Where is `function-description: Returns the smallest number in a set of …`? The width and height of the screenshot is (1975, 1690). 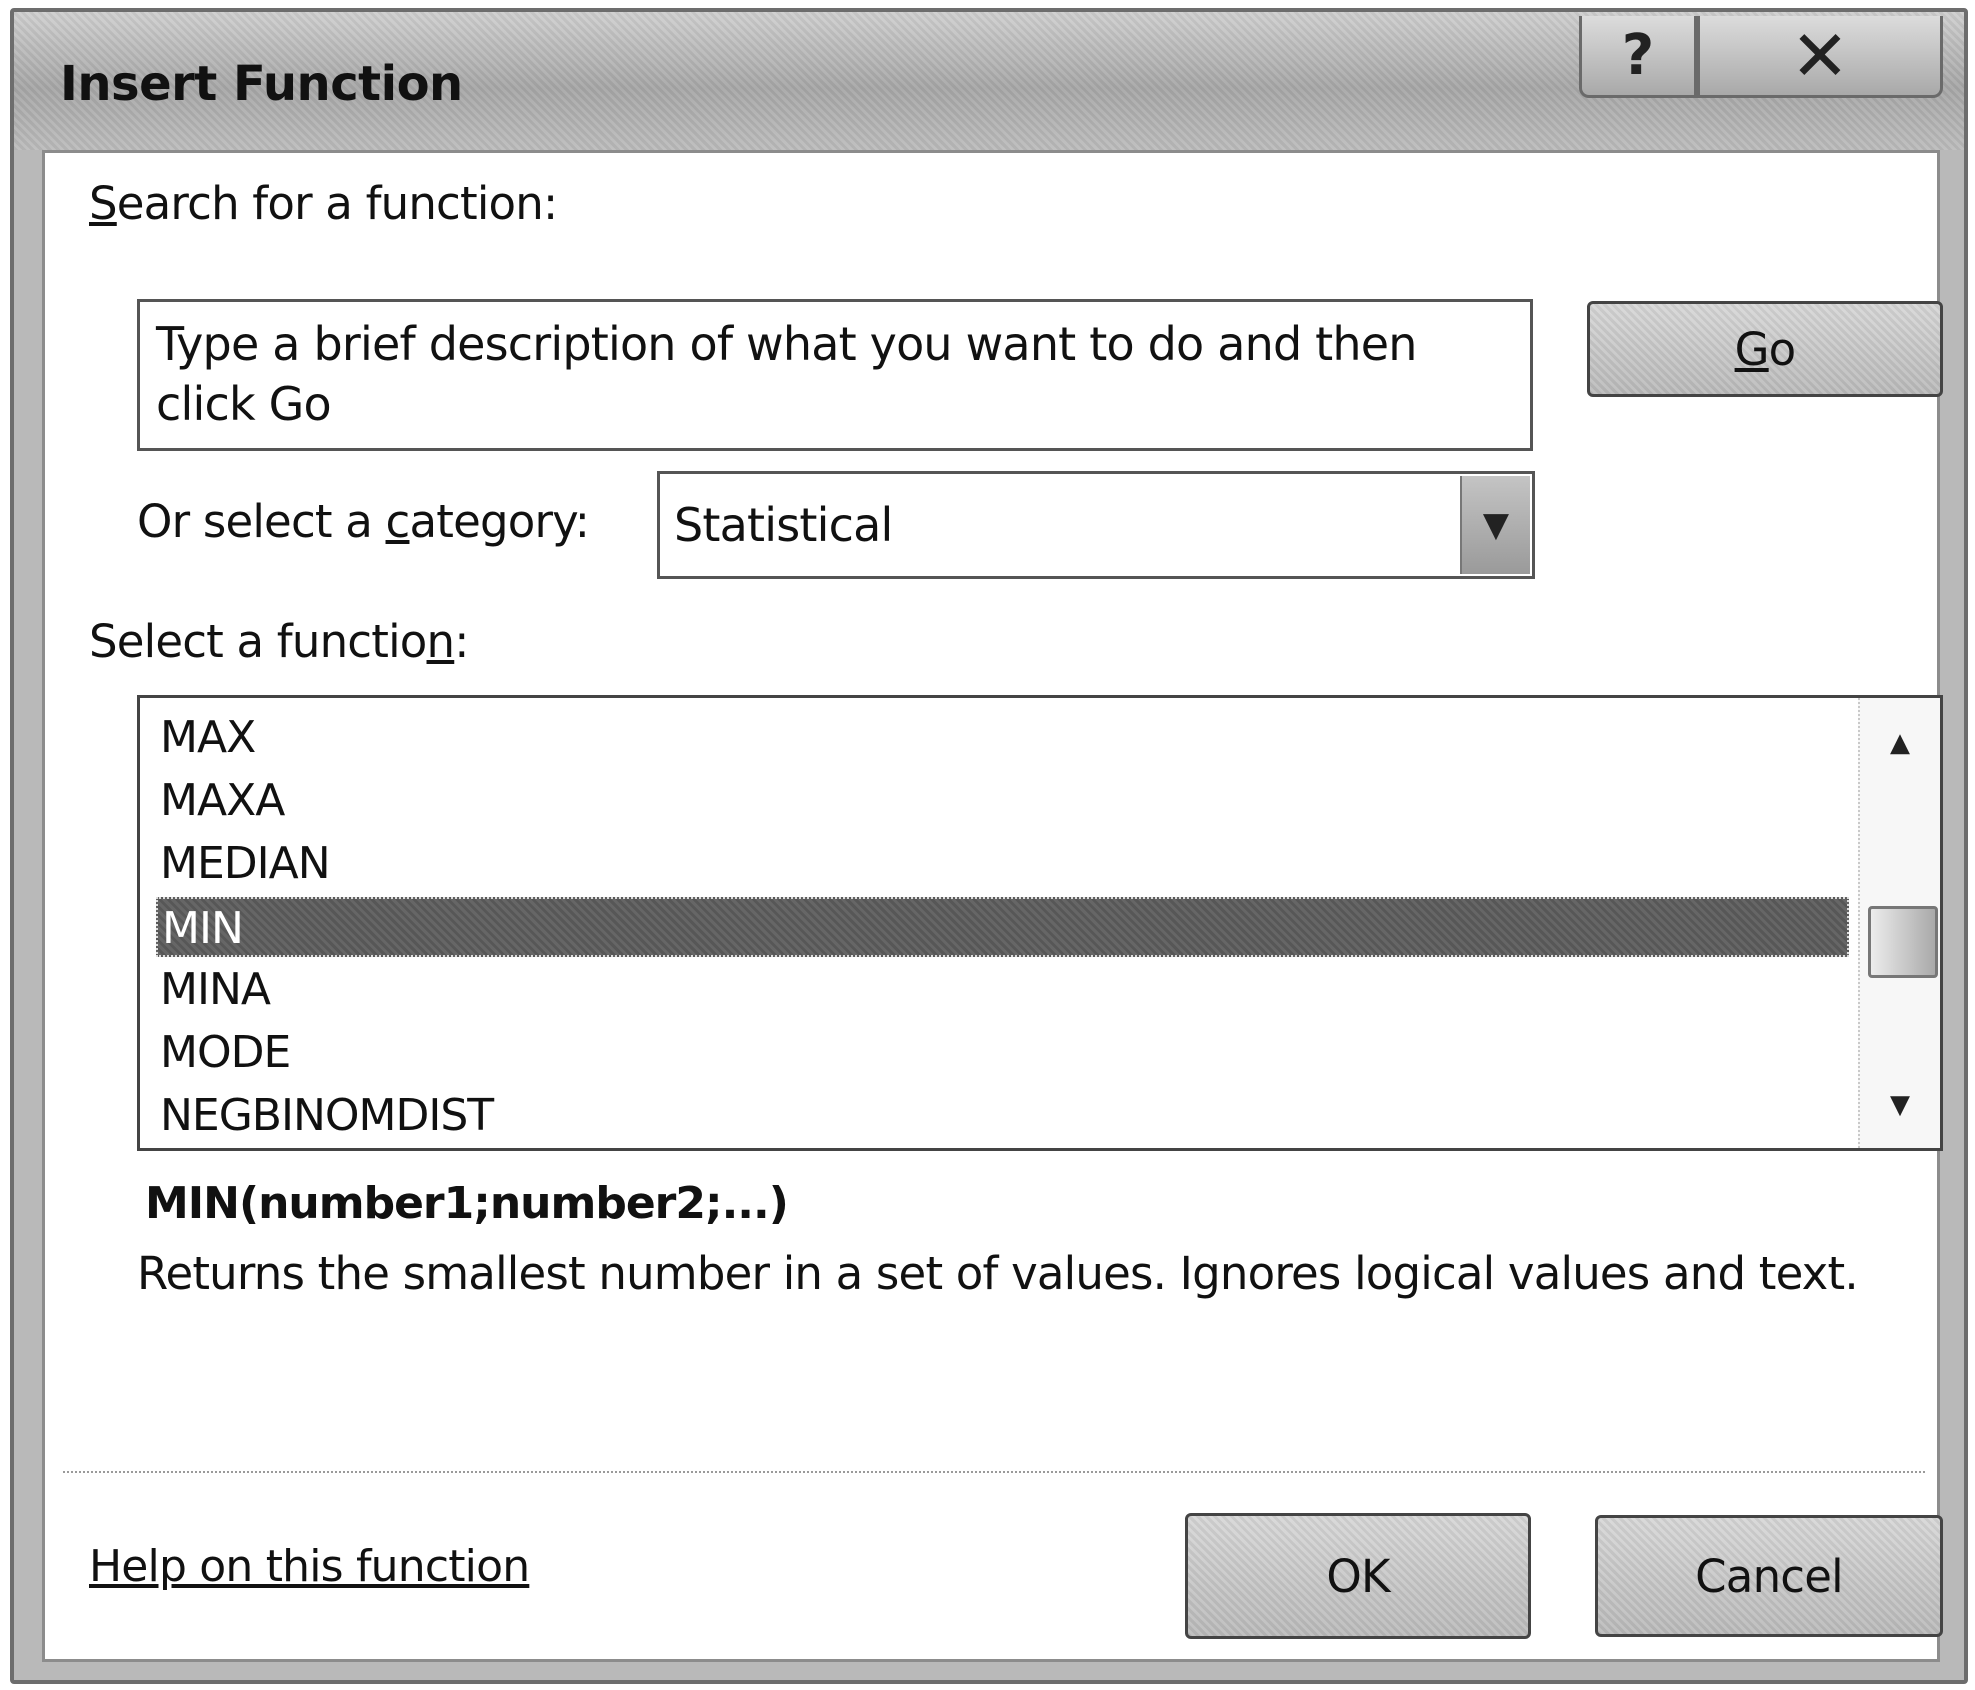
function-description: Returns the smallest number in a set of … is located at coordinates (998, 1273).